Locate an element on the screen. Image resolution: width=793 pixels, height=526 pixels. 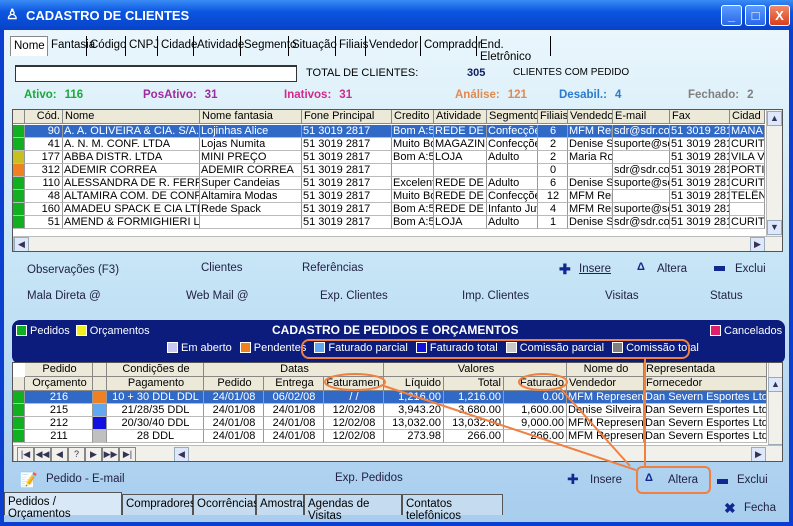
column-header: Segmento is located at coordinates (512, 117).